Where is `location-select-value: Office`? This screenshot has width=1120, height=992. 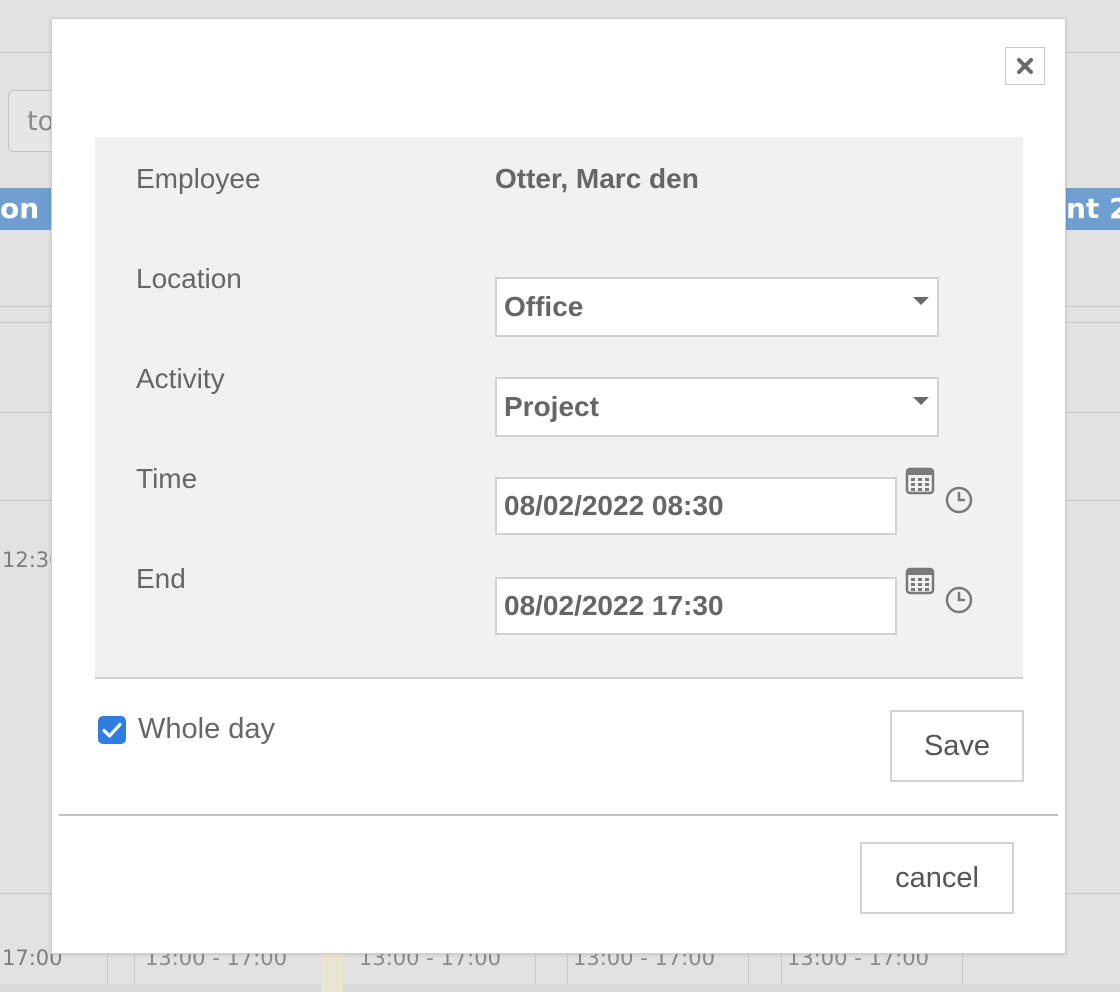 location-select-value: Office is located at coordinates (544, 306).